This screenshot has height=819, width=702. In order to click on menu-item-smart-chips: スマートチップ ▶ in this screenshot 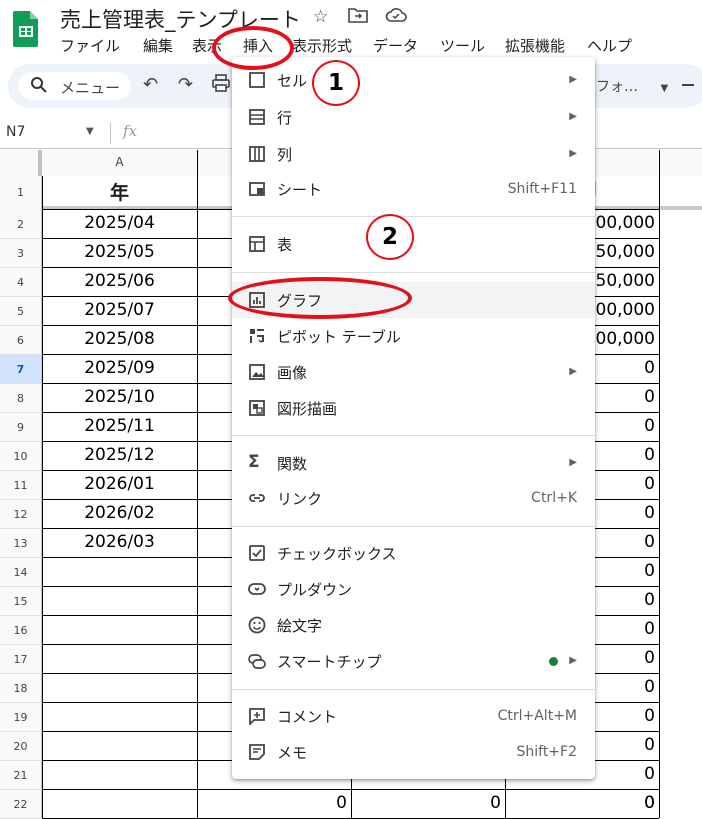, I will do `click(413, 661)`.